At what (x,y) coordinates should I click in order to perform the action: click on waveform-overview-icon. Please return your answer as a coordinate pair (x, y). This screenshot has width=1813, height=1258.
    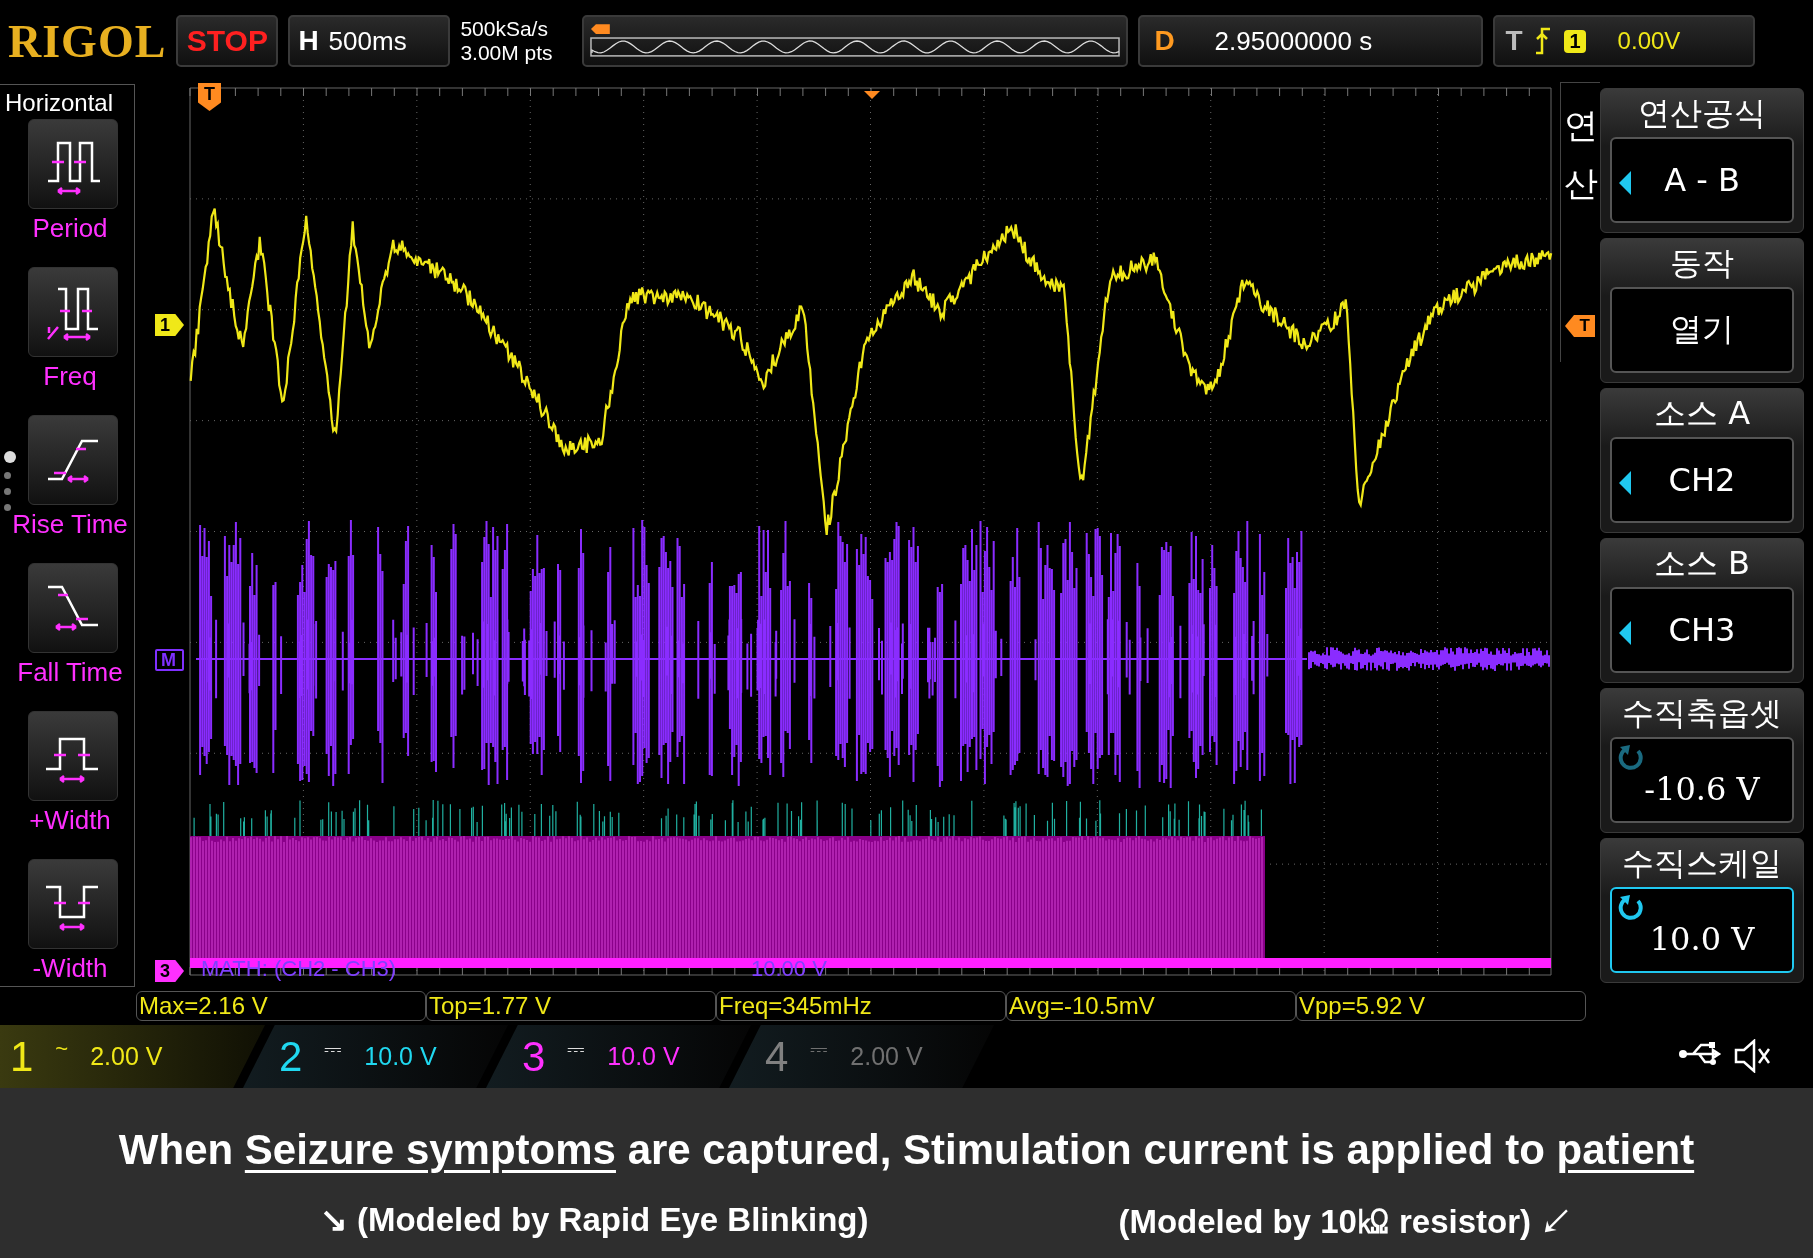
    Looking at the image, I should click on (855, 47).